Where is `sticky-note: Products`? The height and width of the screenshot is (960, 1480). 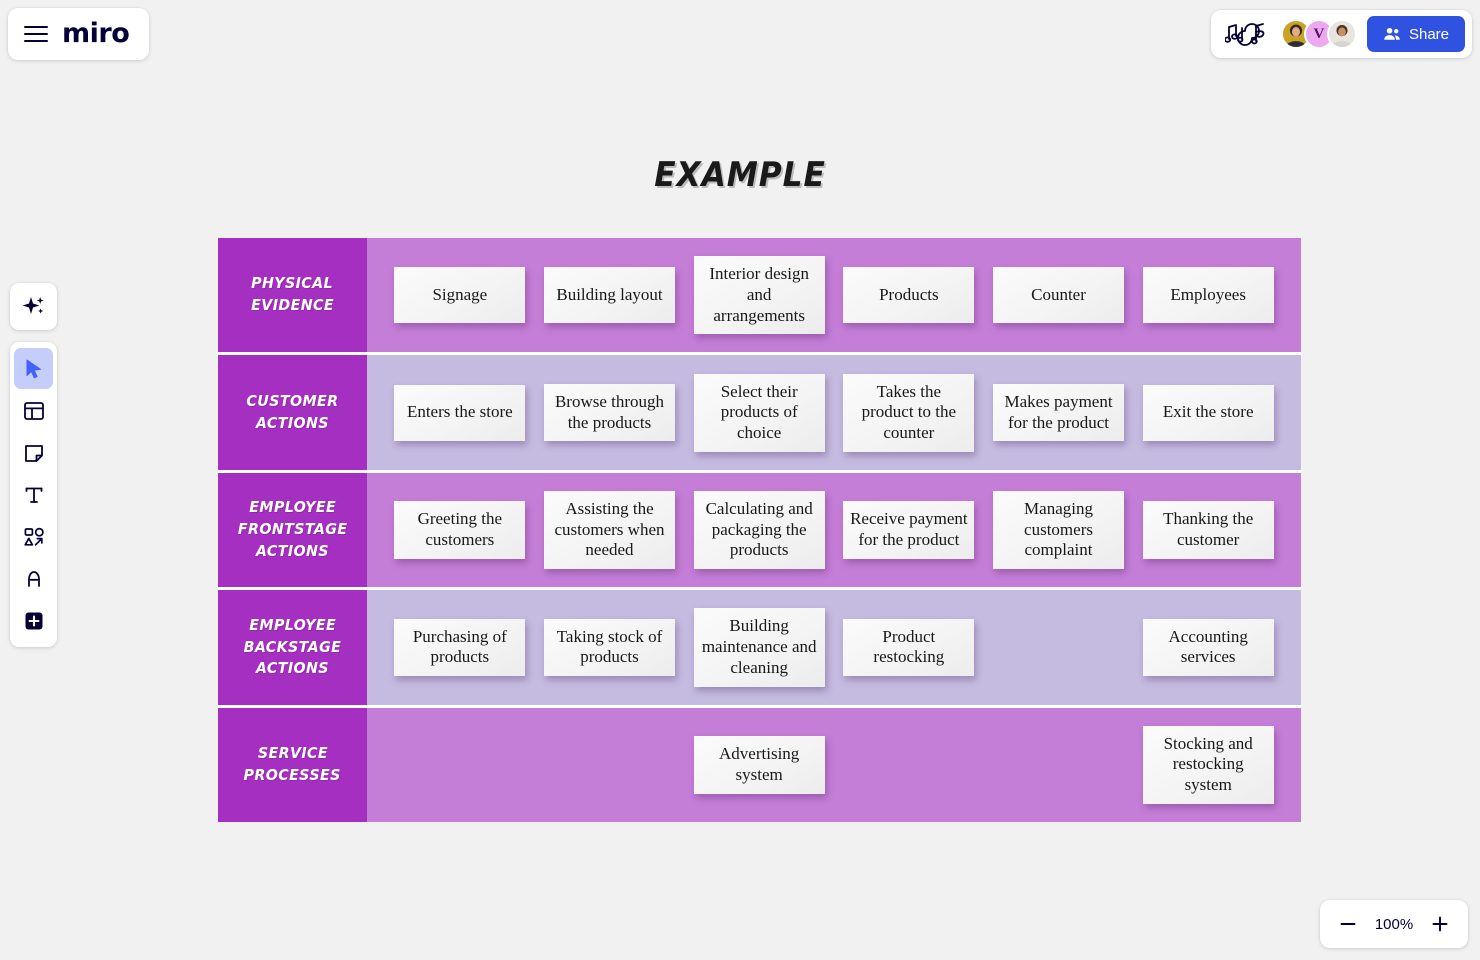 sticky-note: Products is located at coordinates (909, 295).